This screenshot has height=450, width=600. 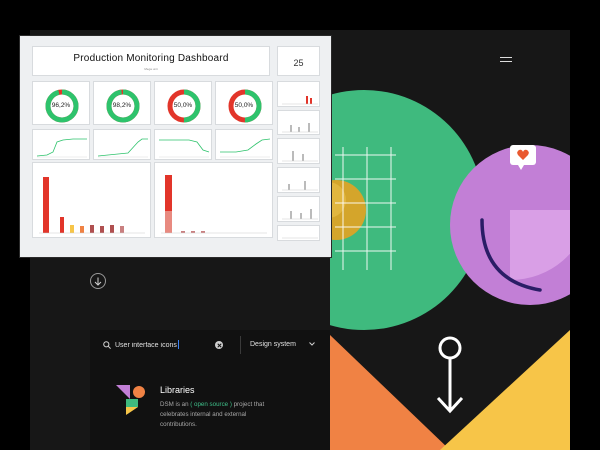 What do you see at coordinates (170, 345) in the screenshot?
I see `search-input` at bounding box center [170, 345].